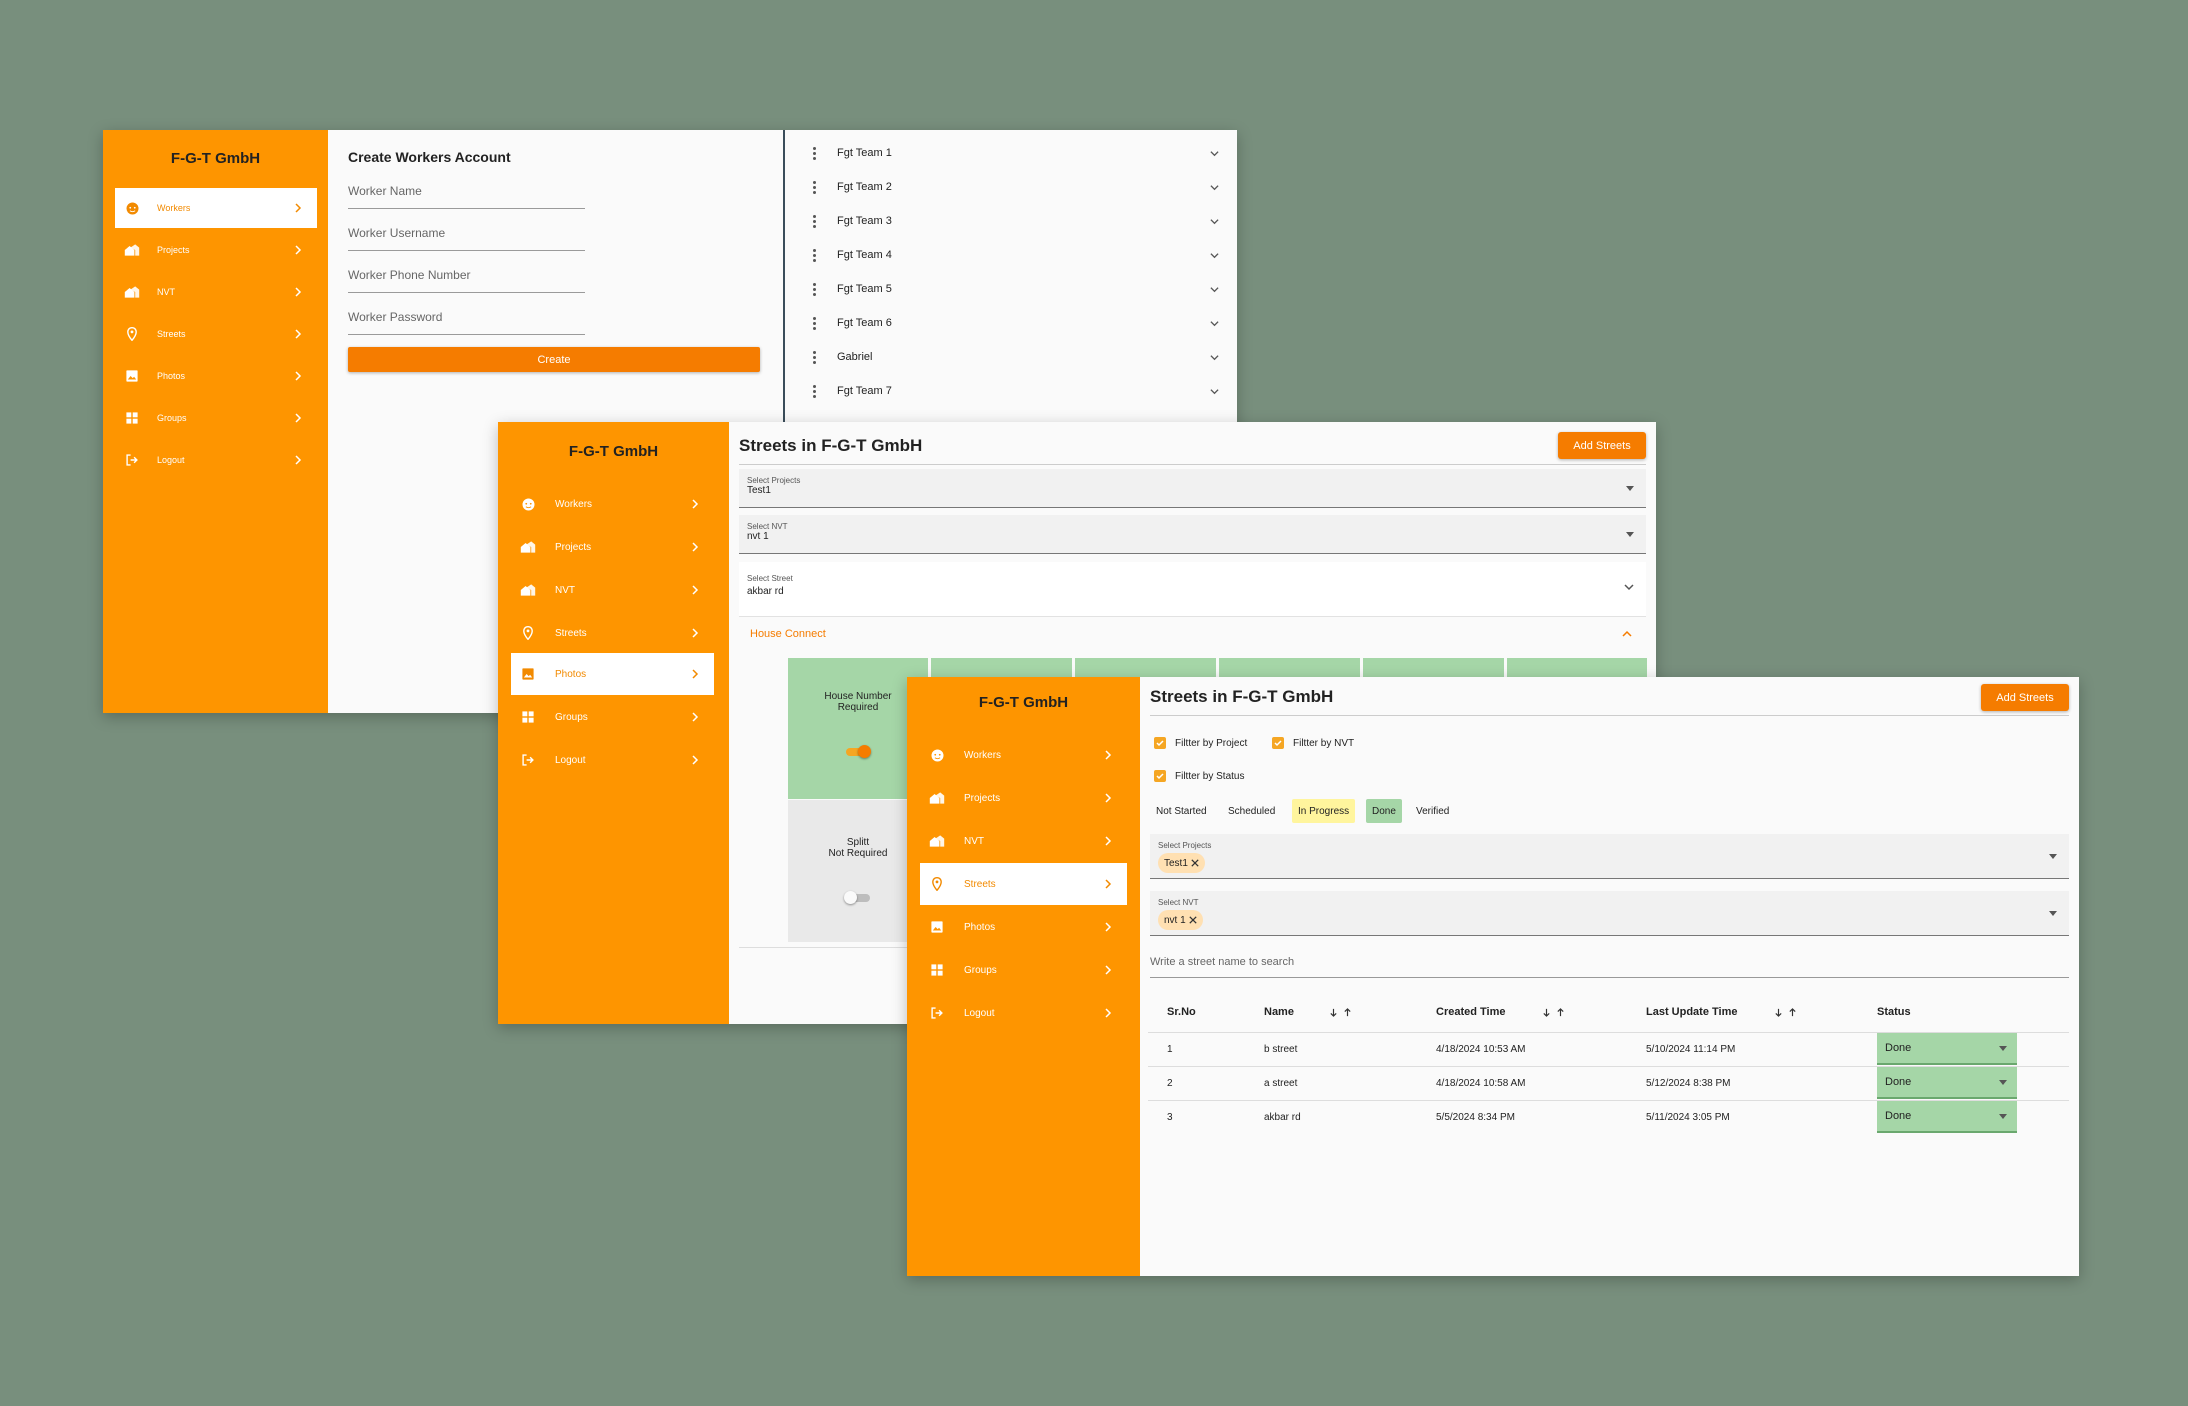 This screenshot has height=1406, width=2188. What do you see at coordinates (1011, 221) in the screenshot?
I see `list-item: Fgt Team 3` at bounding box center [1011, 221].